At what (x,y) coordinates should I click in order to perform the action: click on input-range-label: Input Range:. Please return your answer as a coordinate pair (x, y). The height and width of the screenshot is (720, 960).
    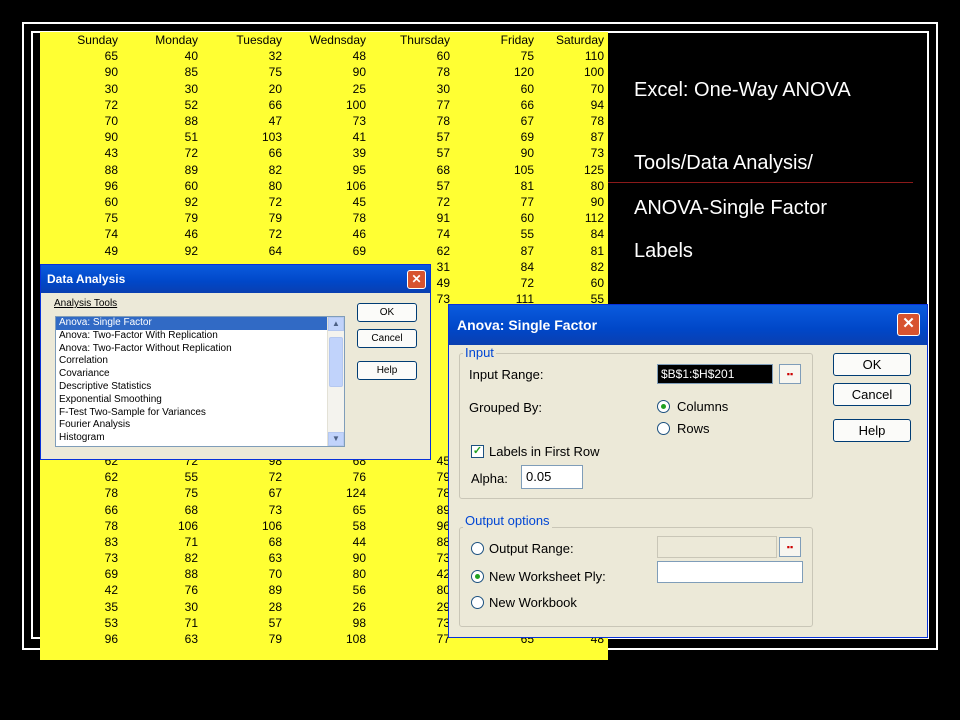
    Looking at the image, I should click on (506, 374).